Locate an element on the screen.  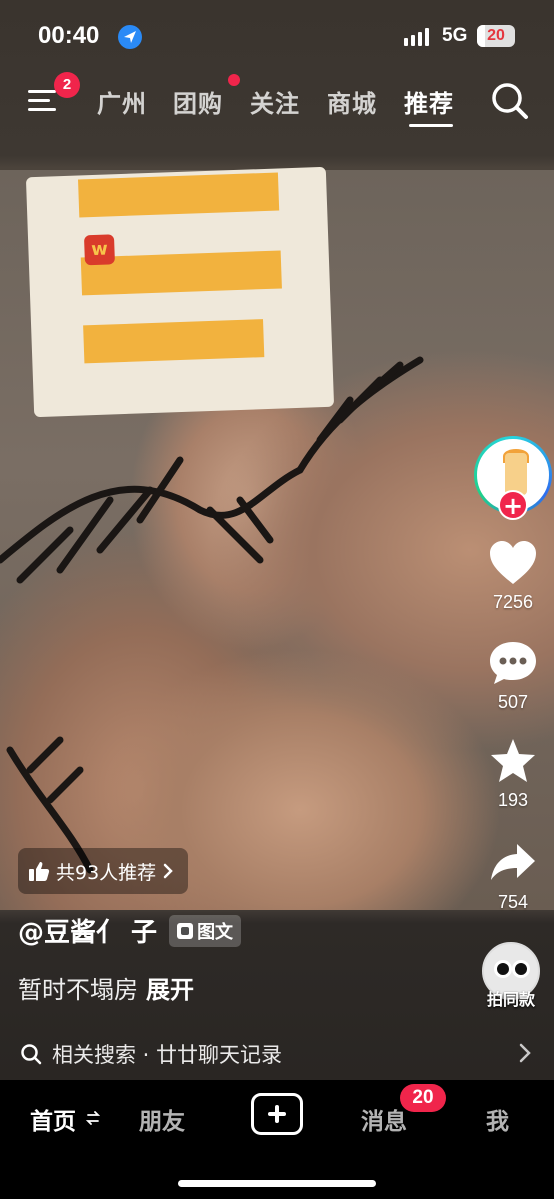
same-style-button: 拍同款 is located at coordinates (511, 976).